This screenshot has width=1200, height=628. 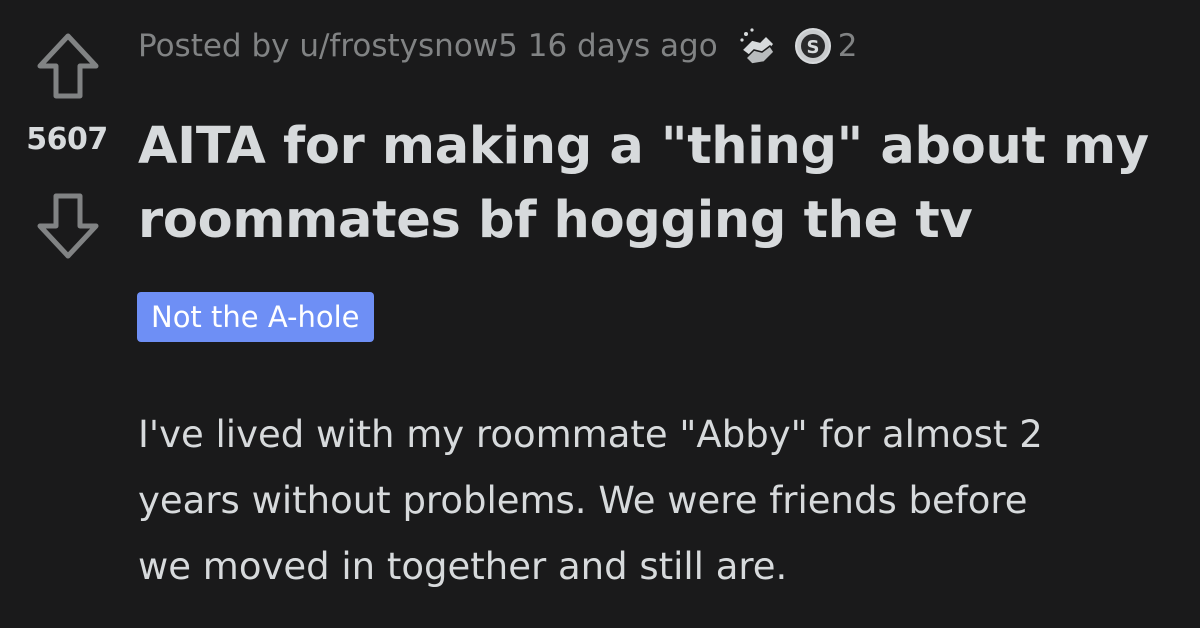 I want to click on svg-text: S, so click(x=812, y=47).